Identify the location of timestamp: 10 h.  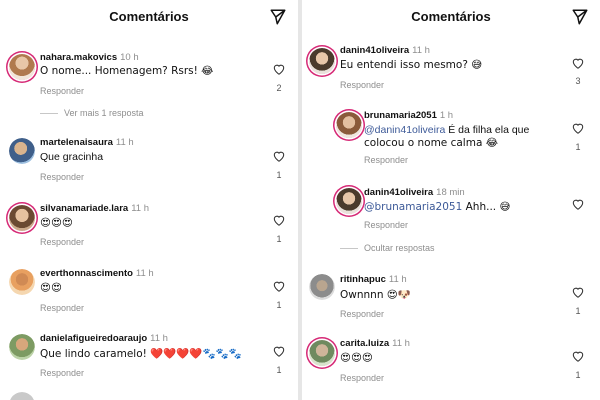
(129, 57).